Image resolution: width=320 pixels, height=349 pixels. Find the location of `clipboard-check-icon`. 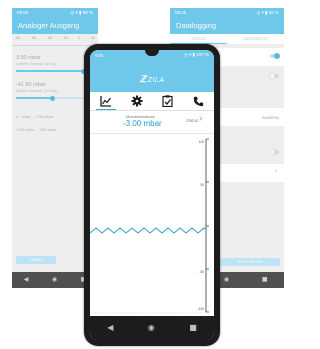

clipboard-check-icon is located at coordinates (168, 101).